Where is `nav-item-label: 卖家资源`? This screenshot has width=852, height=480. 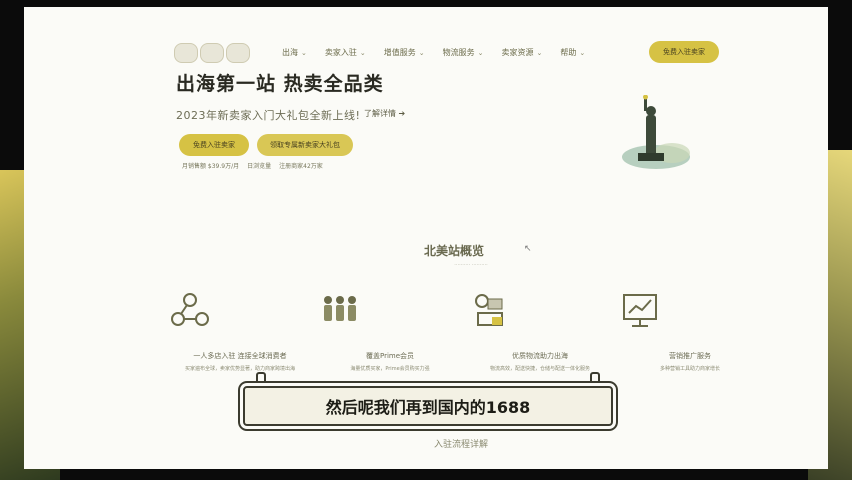
nav-item-label: 卖家资源 is located at coordinates (517, 52).